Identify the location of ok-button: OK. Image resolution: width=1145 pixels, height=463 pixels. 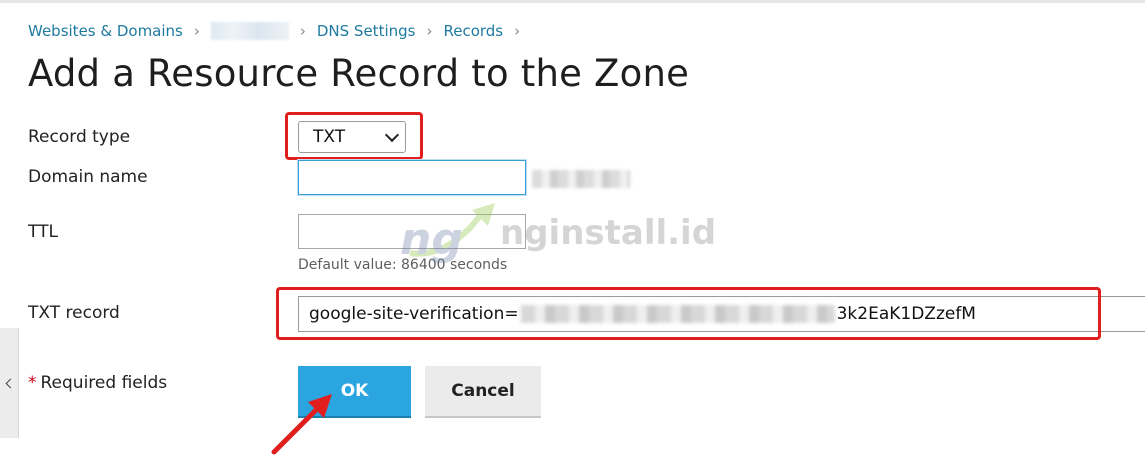
(354, 391).